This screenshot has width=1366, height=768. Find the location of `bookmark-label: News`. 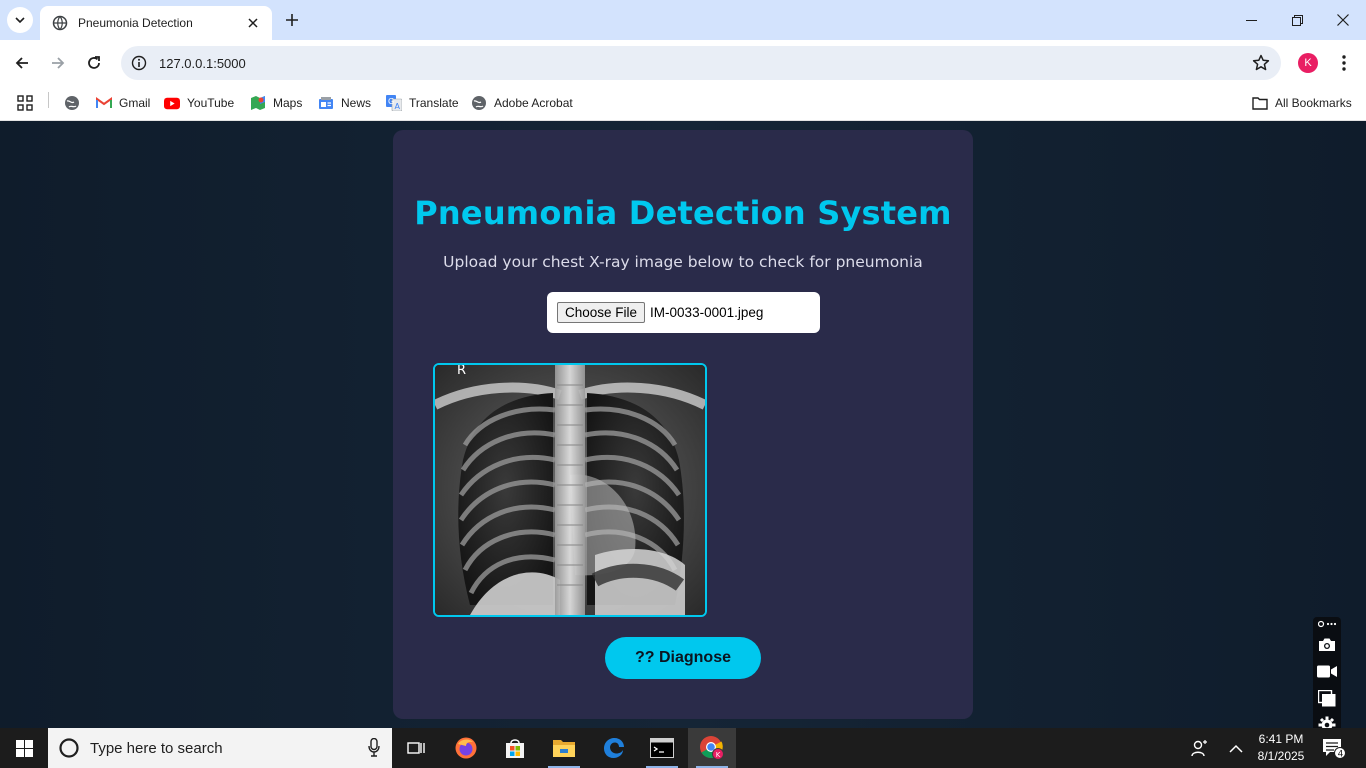

bookmark-label: News is located at coordinates (356, 103).